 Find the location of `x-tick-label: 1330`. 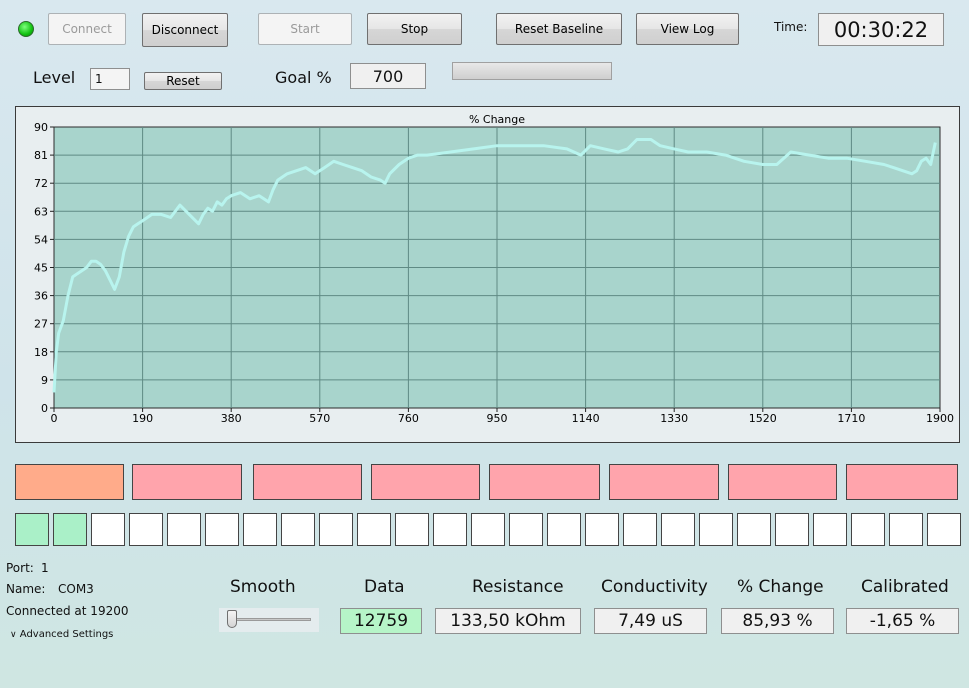

x-tick-label: 1330 is located at coordinates (674, 418).